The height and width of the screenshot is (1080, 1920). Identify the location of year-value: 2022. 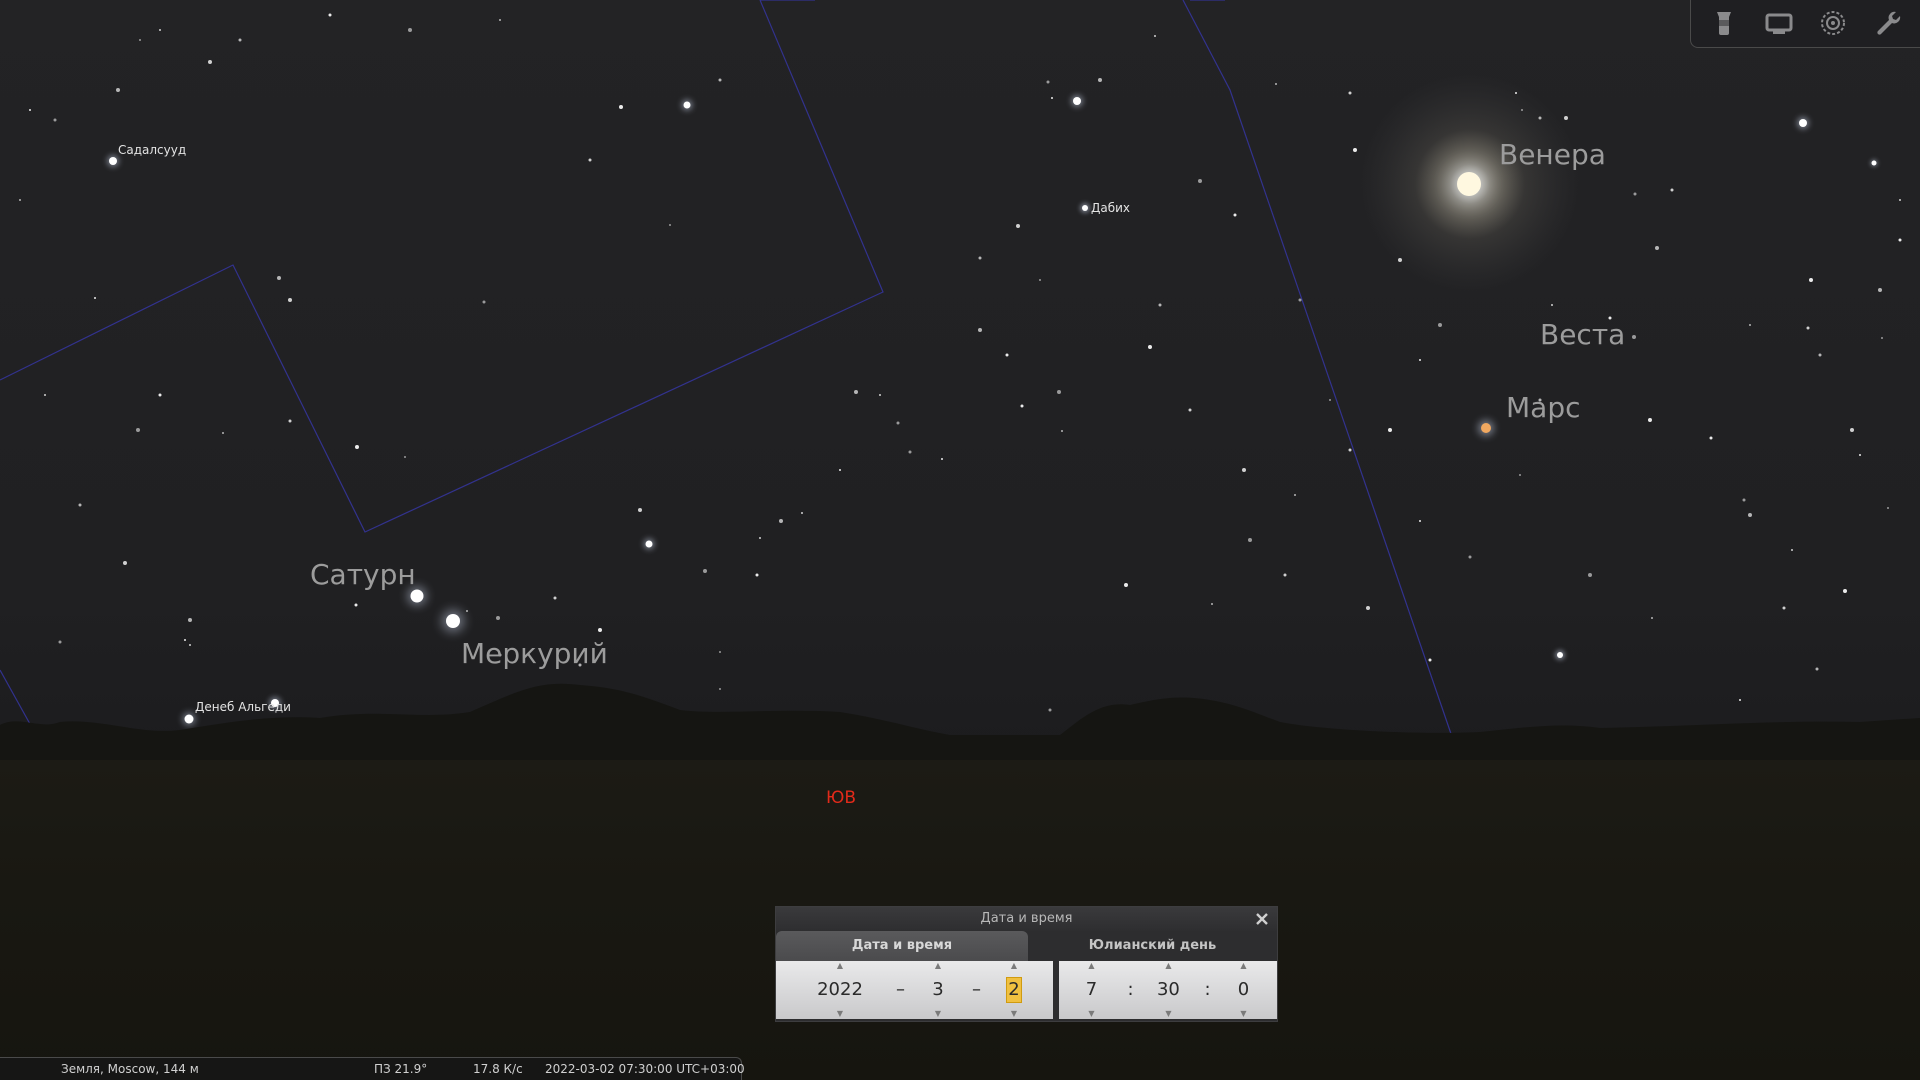
(840, 990).